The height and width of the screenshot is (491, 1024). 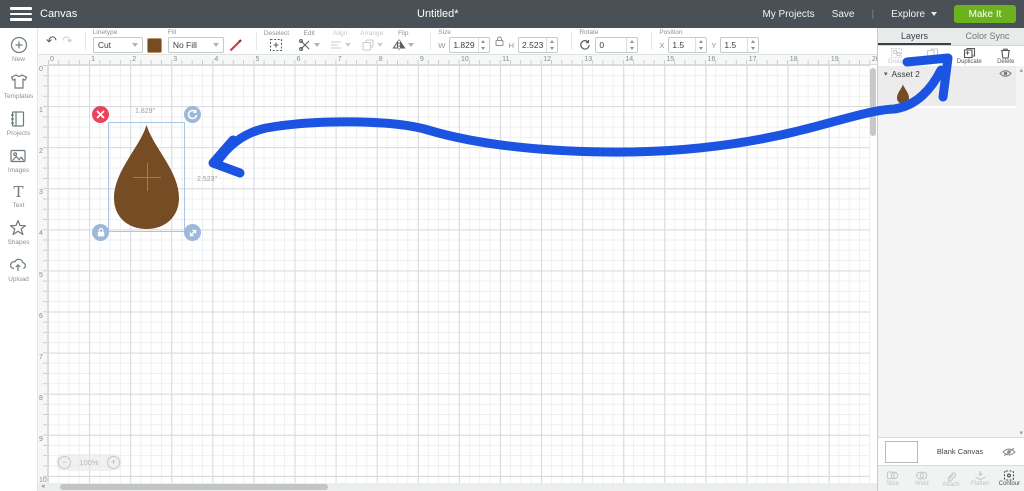 What do you see at coordinates (276, 44) in the screenshot?
I see `deselect-icon` at bounding box center [276, 44].